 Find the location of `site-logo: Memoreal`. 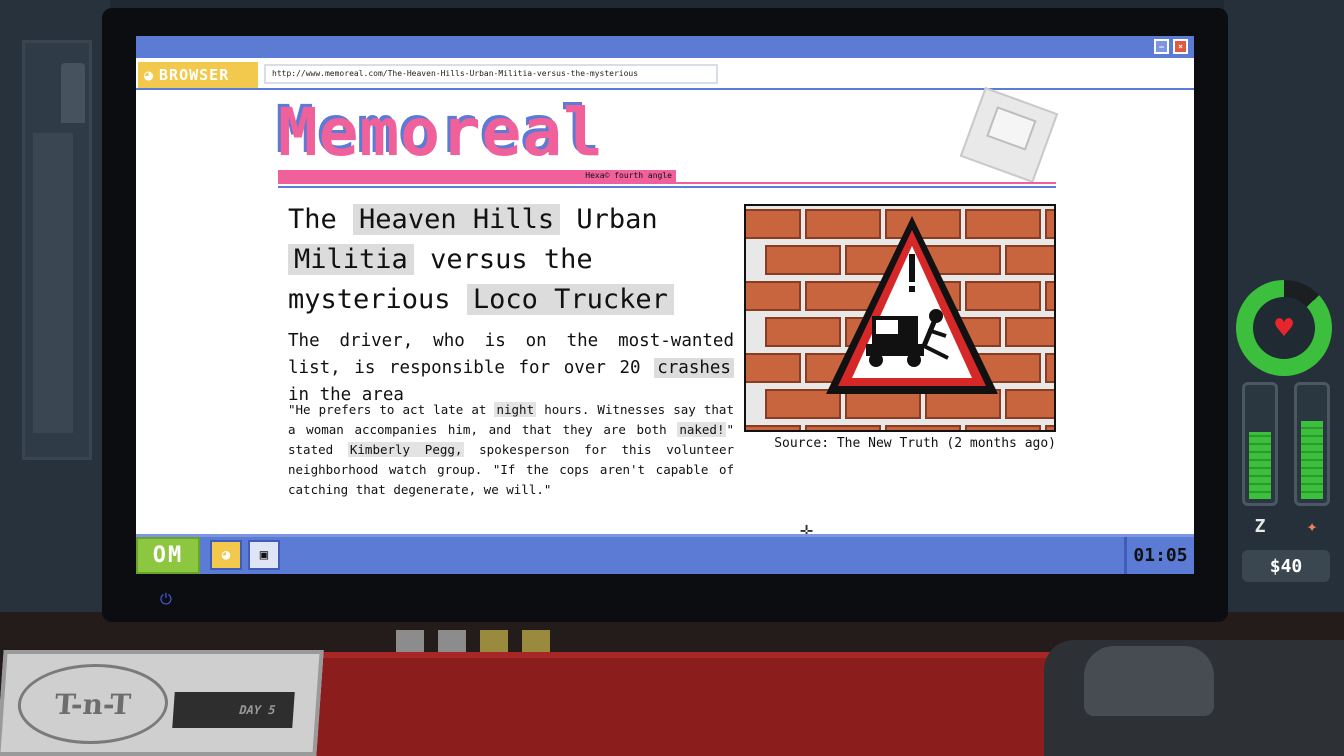

site-logo: Memoreal is located at coordinates (477, 133).